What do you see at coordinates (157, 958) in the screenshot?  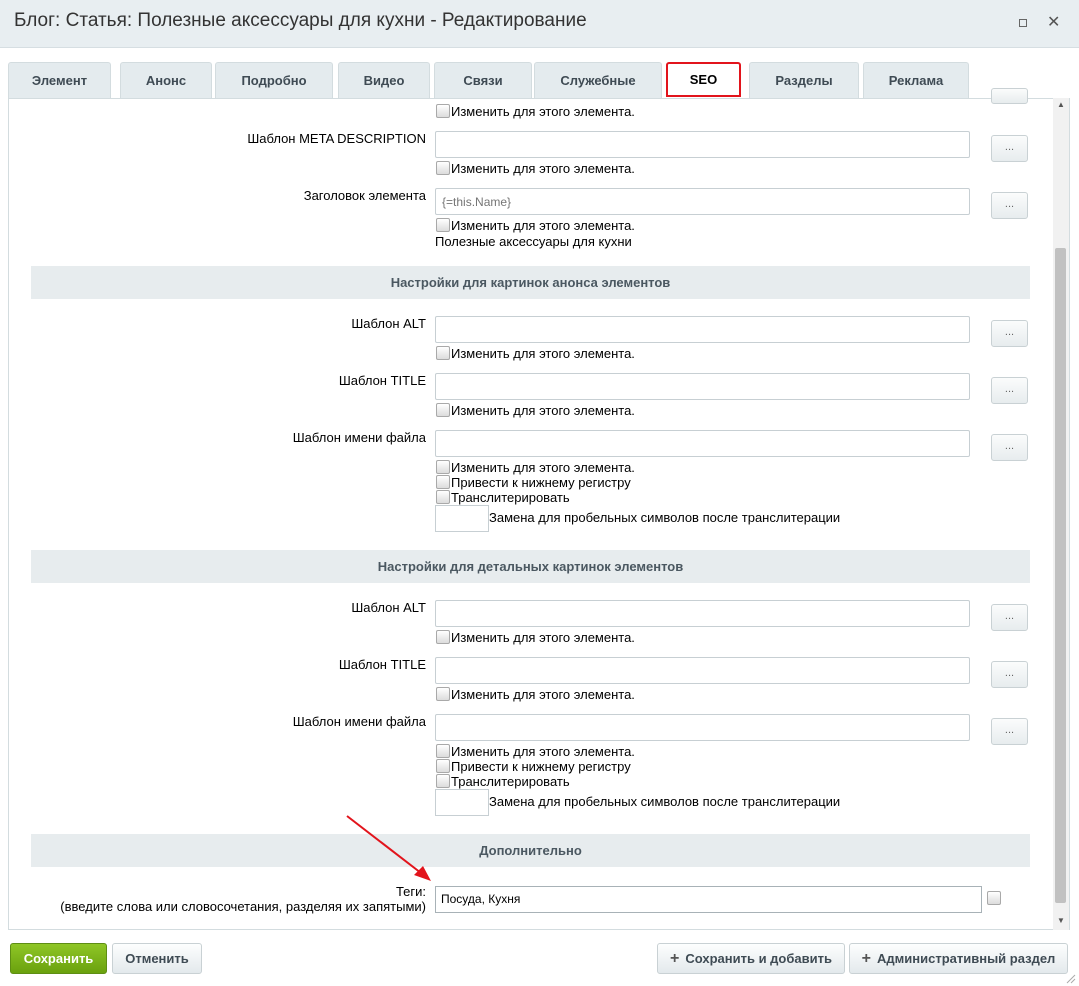 I see `cancel-button: Отменить` at bounding box center [157, 958].